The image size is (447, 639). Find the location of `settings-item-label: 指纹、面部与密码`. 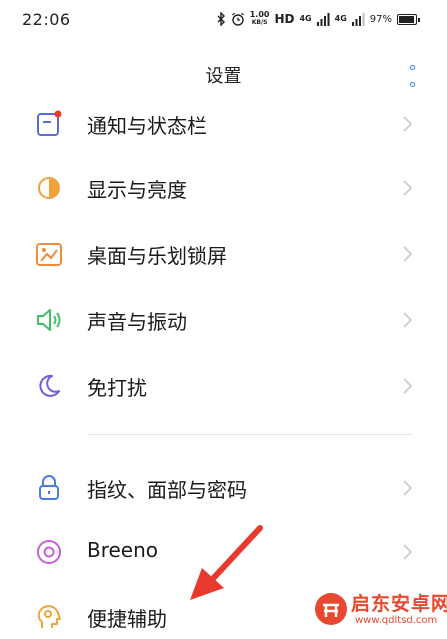

settings-item-label: 指纹、面部与密码 is located at coordinates (167, 490).